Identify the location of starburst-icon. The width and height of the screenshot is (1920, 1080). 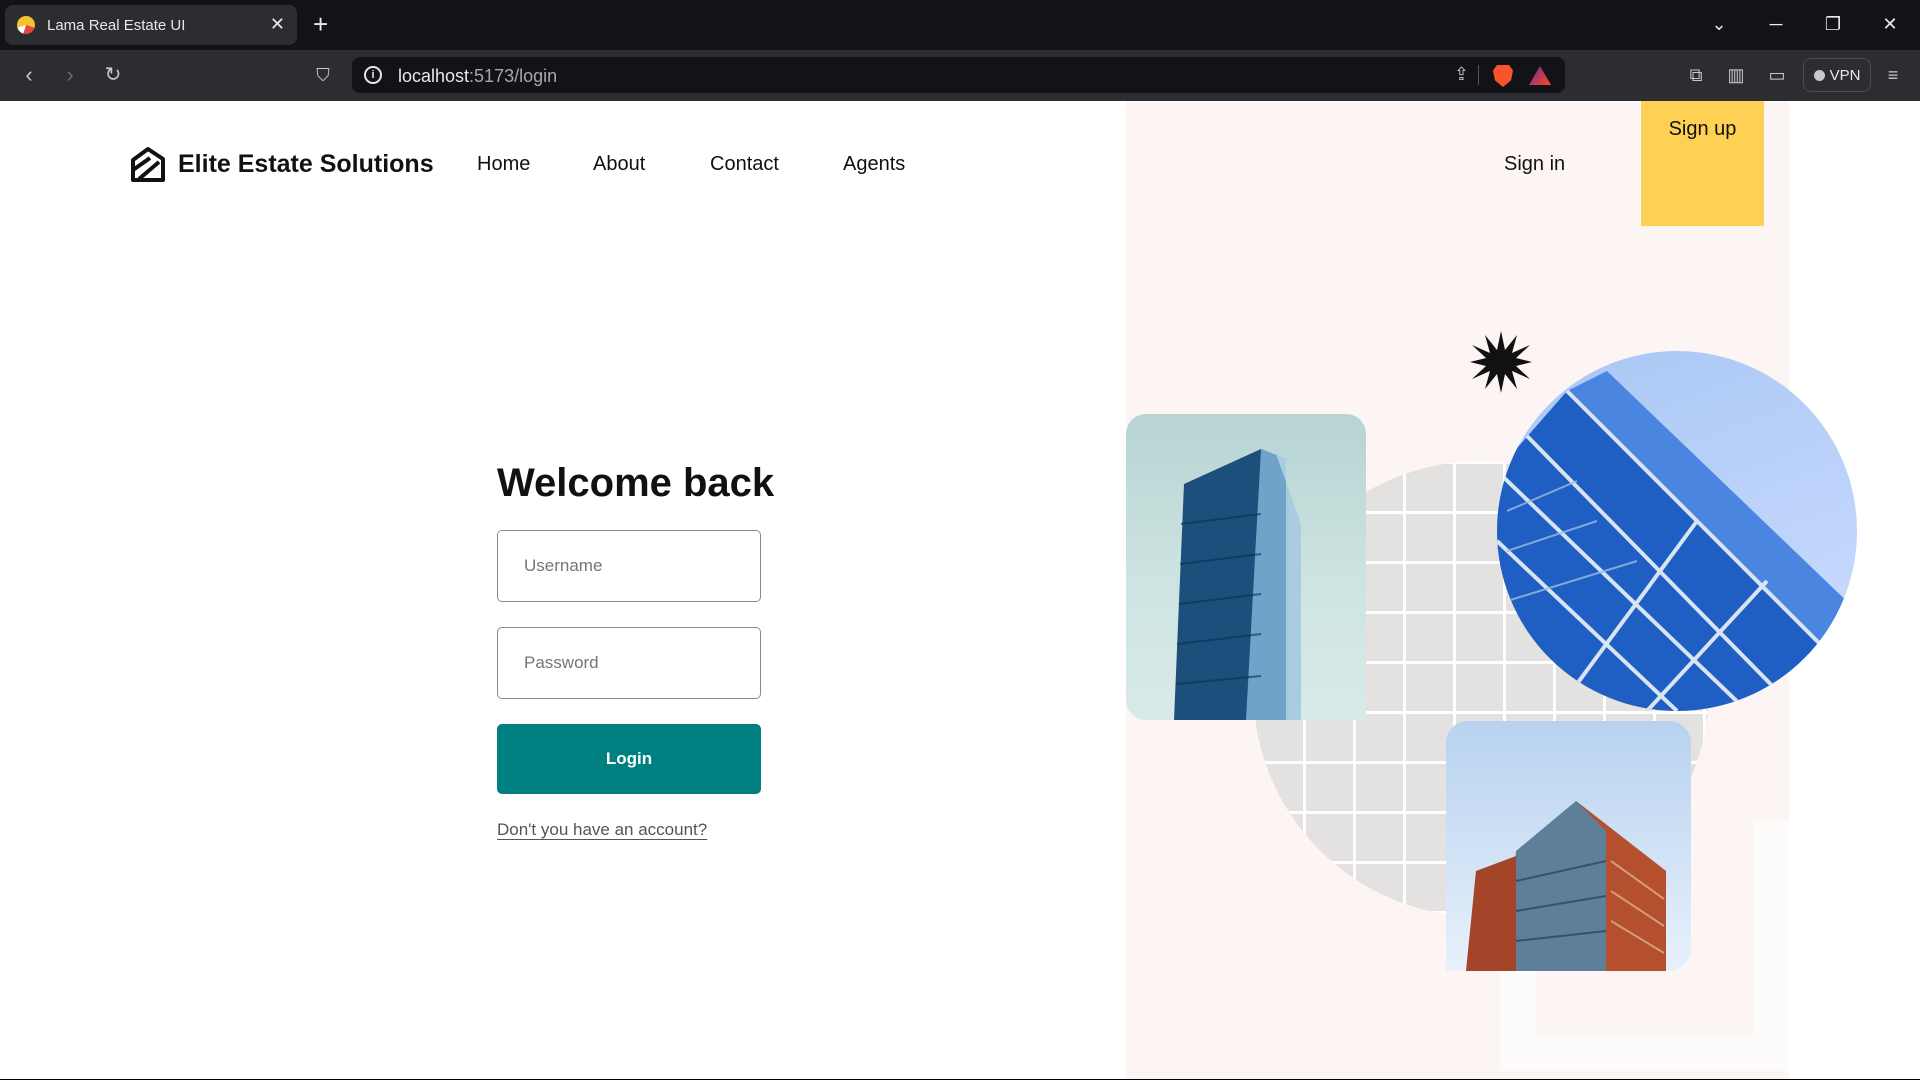
(1501, 362).